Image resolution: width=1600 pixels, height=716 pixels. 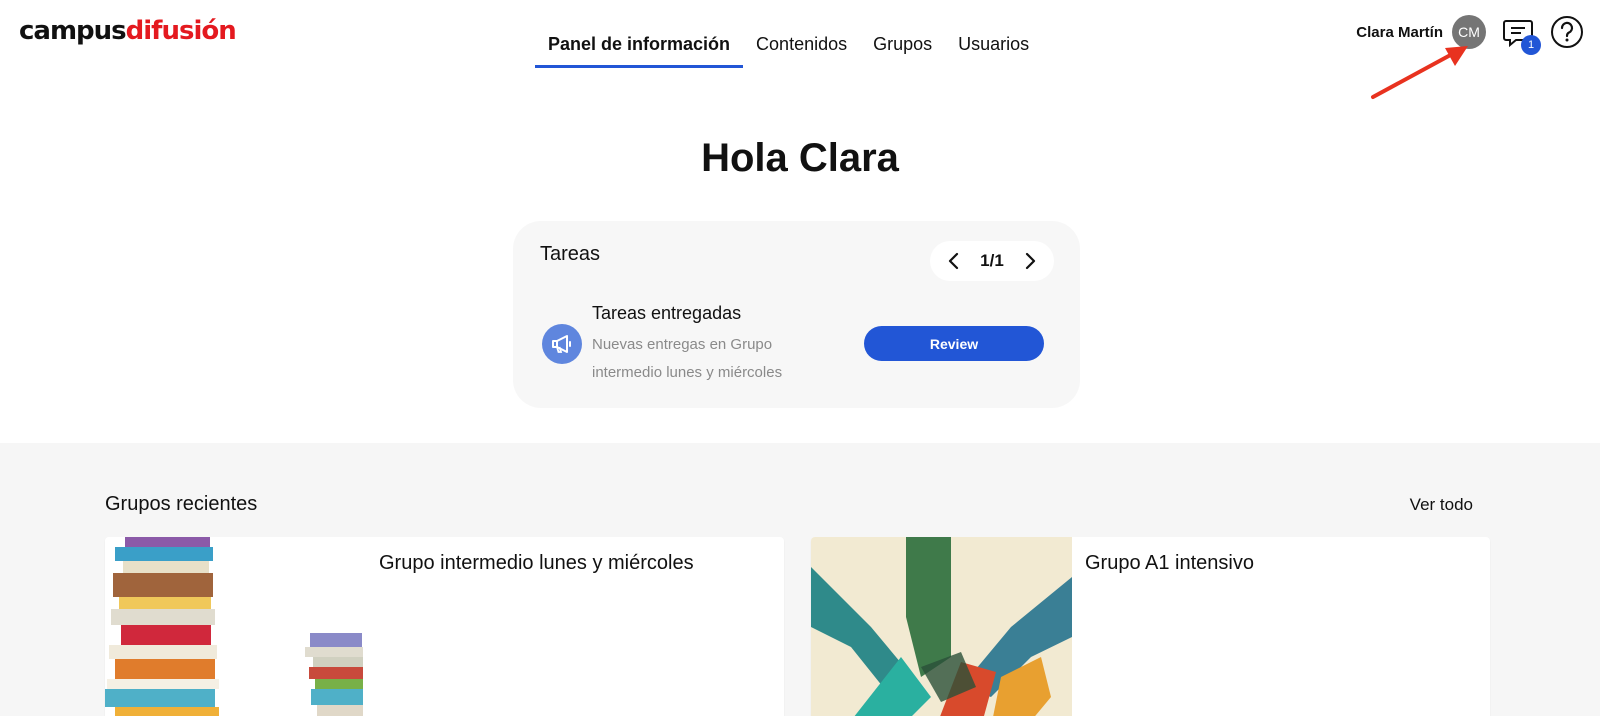 I want to click on hands-illustration, so click(x=941, y=626).